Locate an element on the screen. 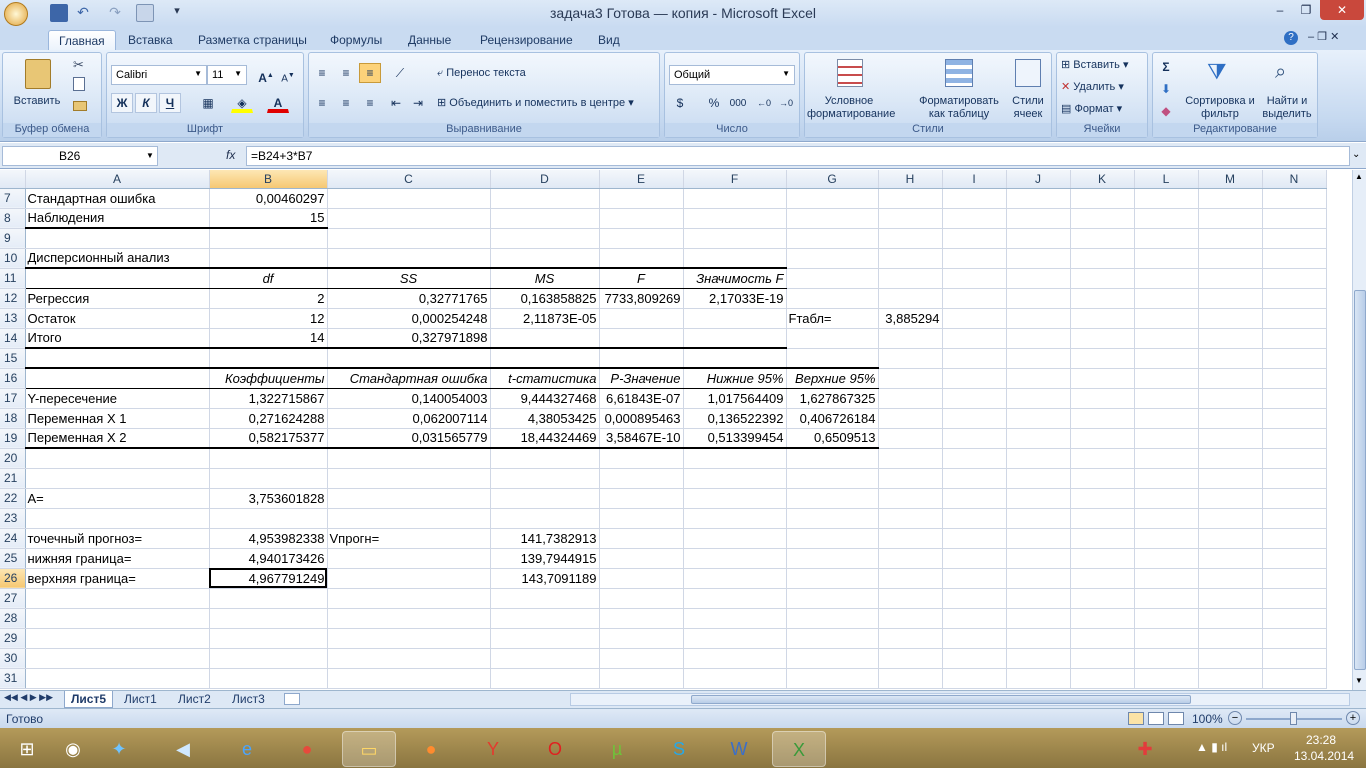 Image resolution: width=1366 pixels, height=768 pixels. merge-center-button: ⊞ Объединить и поместить в центре ▾ is located at coordinates (535, 103).